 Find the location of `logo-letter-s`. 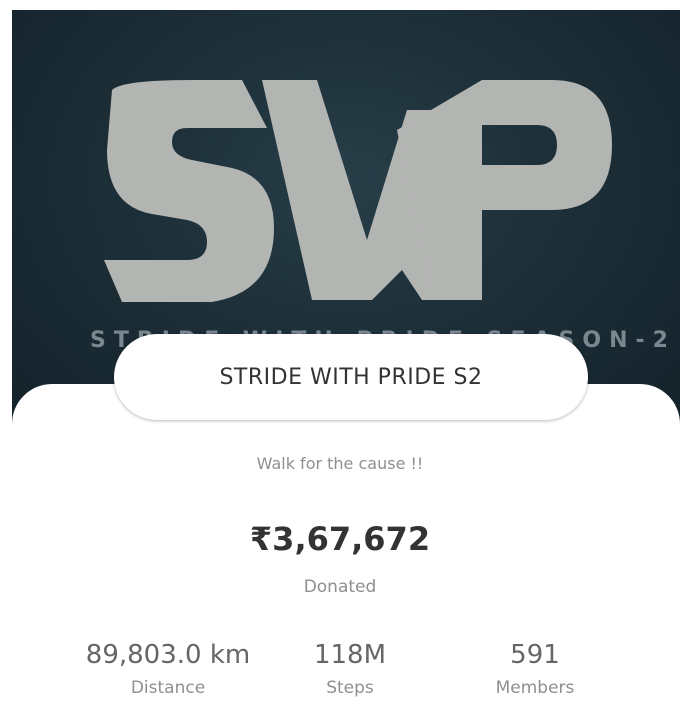

logo-letter-s is located at coordinates (189, 191).